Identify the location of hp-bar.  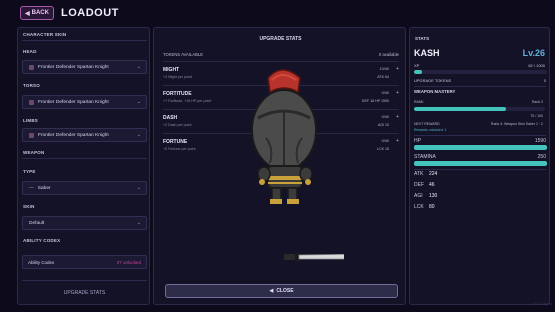
(480, 147).